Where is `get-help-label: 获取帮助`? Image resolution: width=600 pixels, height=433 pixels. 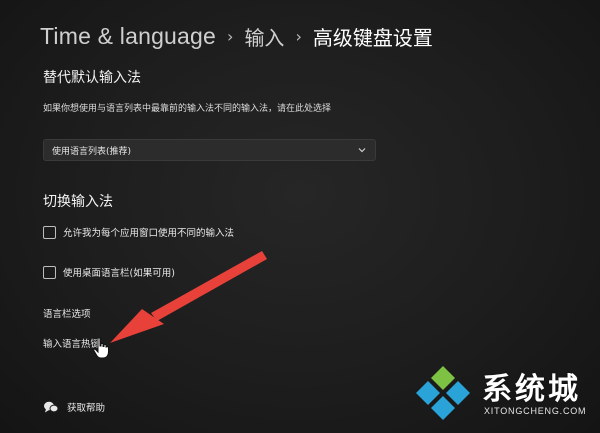 get-help-label: 获取帮助 is located at coordinates (86, 408).